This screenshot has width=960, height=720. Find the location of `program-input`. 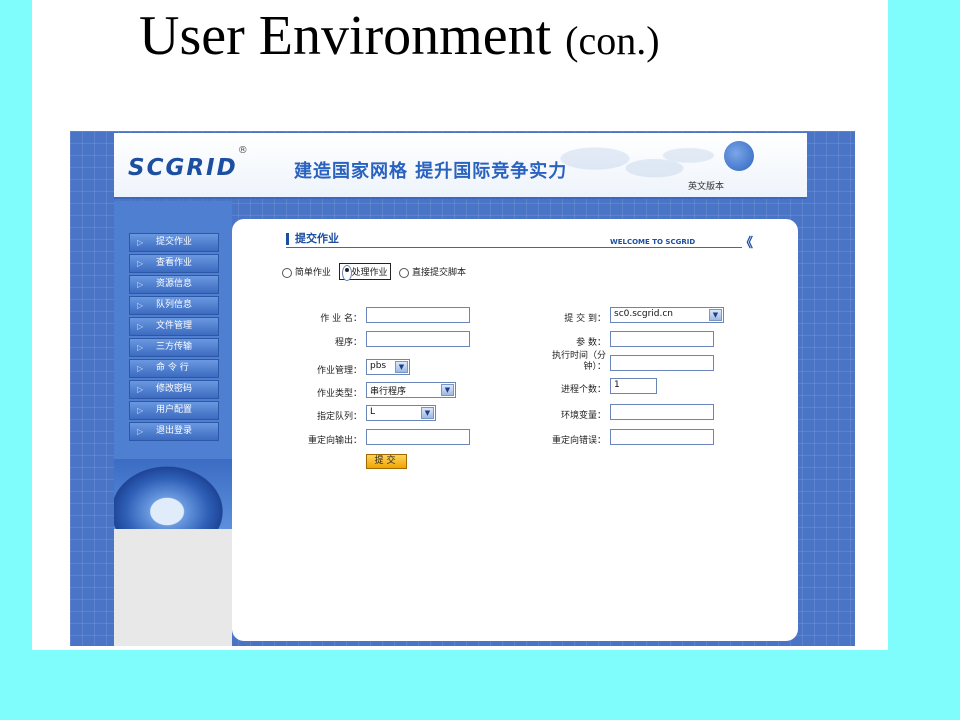

program-input is located at coordinates (418, 339).